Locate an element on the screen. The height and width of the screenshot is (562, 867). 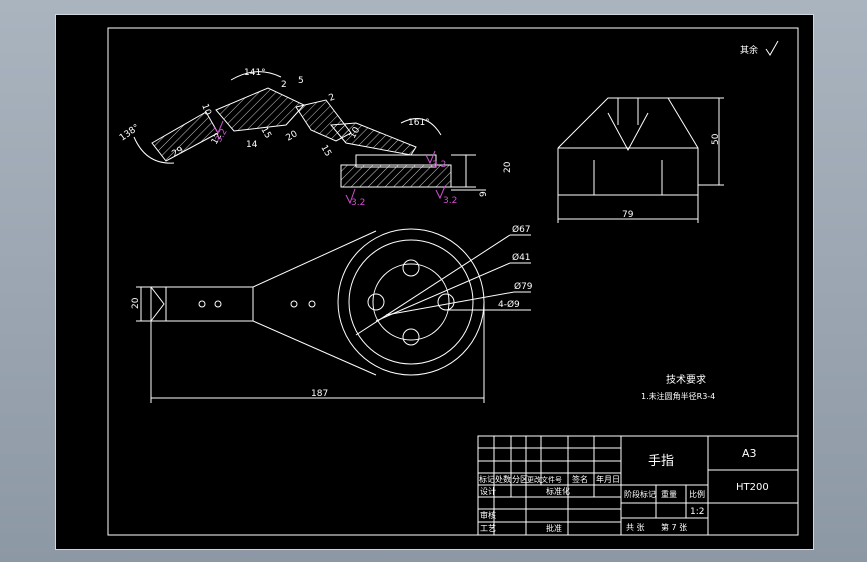
roughness-32b: 3.2 is located at coordinates (358, 203).